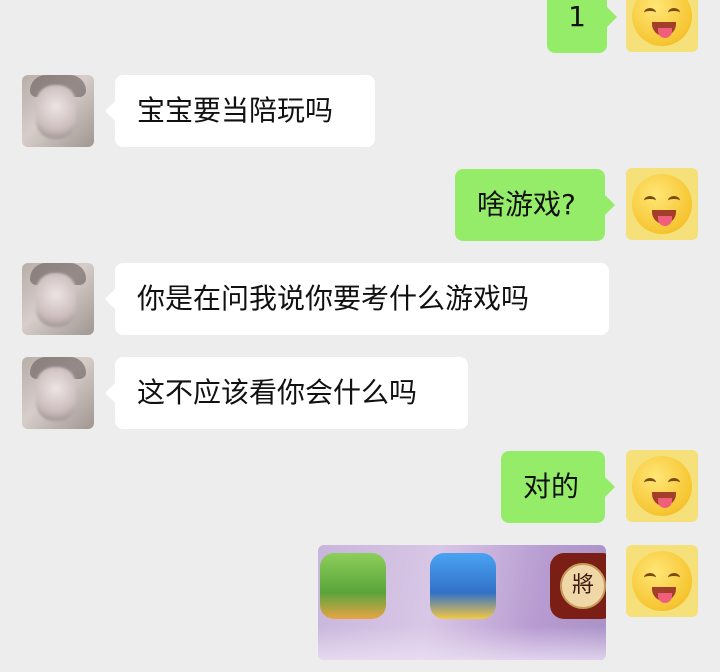 The height and width of the screenshot is (672, 720). I want to click on message-text: 你是在问我说你要考什么游戏吗, so click(333, 298).